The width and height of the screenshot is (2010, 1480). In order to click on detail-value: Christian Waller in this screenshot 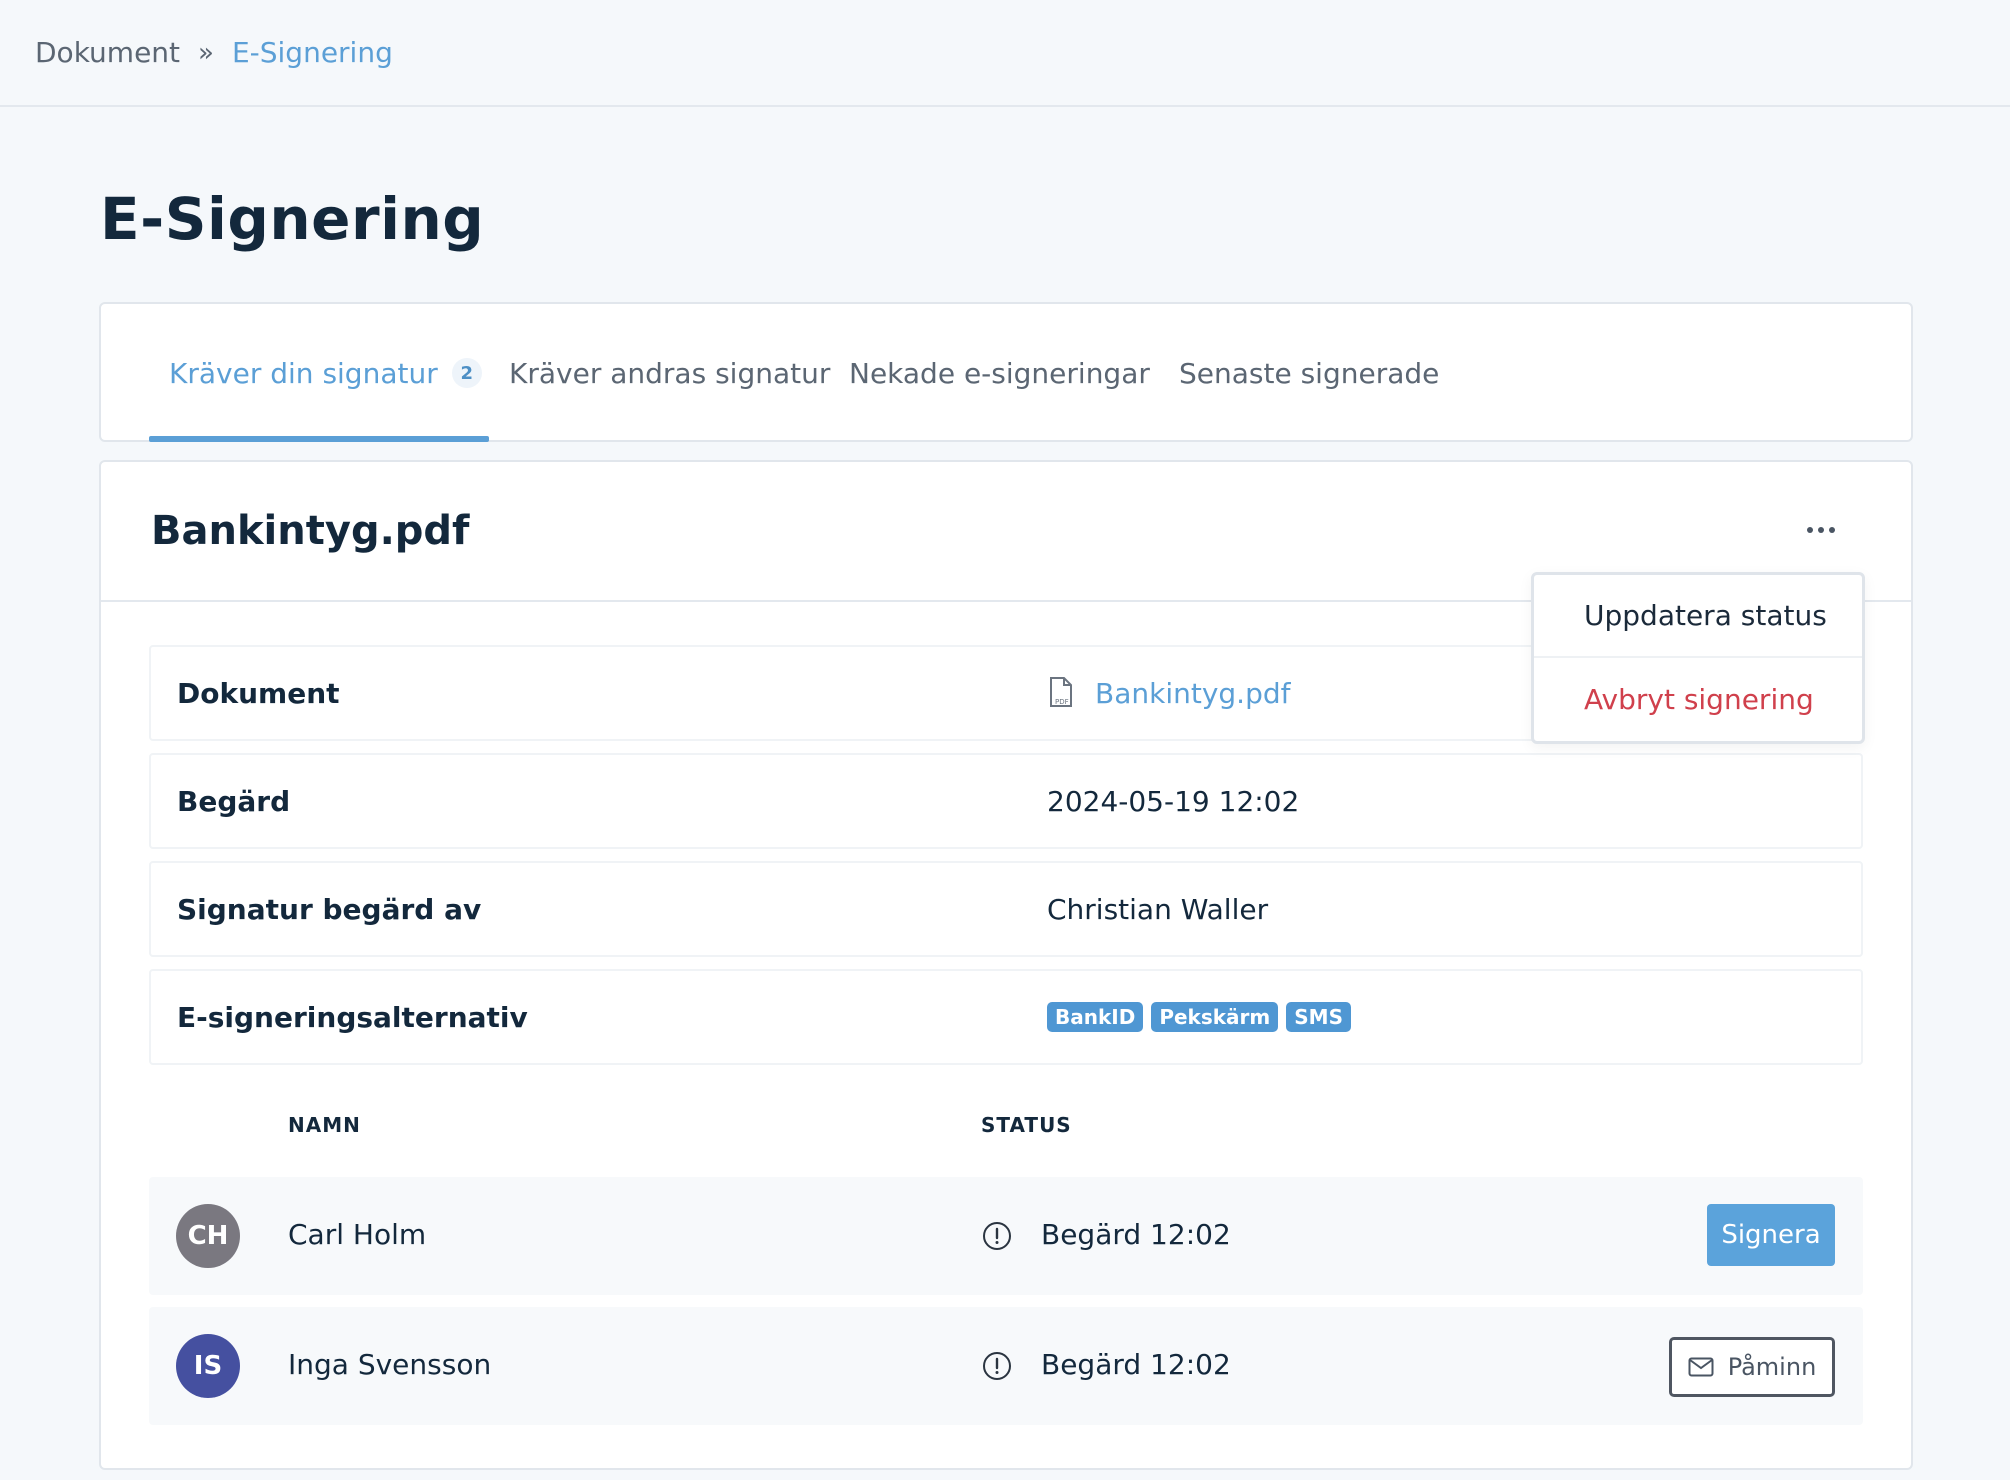, I will do `click(1158, 909)`.